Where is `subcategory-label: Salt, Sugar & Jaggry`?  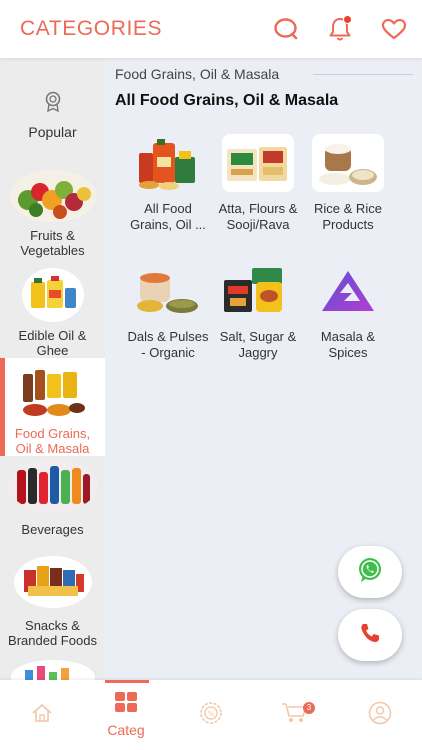 subcategory-label: Salt, Sugar & Jaggry is located at coordinates (258, 344).